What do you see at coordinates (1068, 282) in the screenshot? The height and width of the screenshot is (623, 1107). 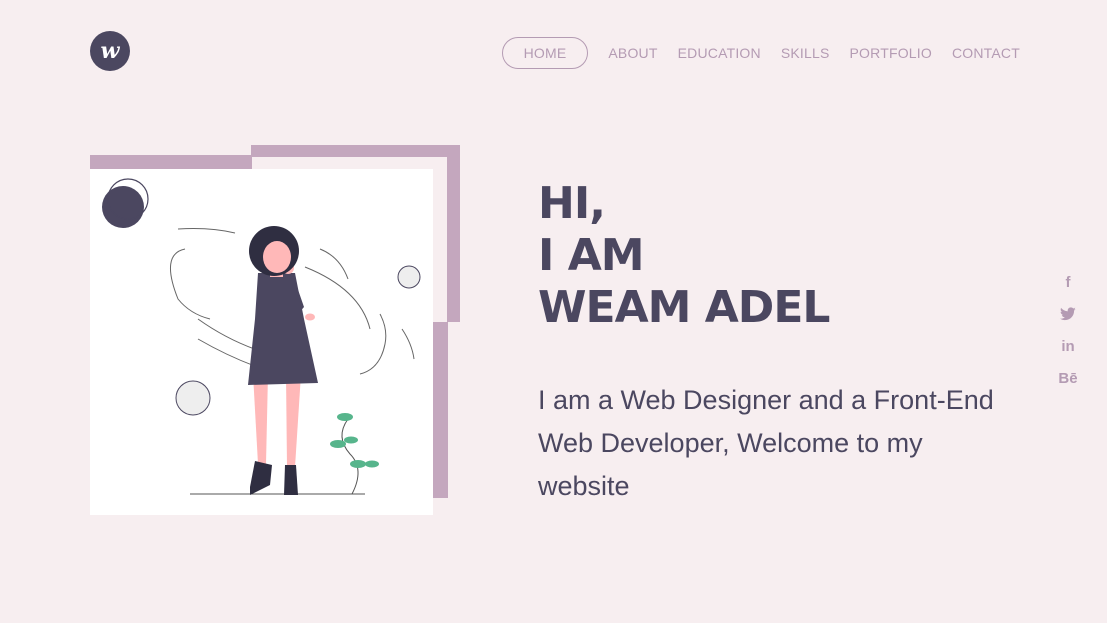 I see `facebook-icon: f` at bounding box center [1068, 282].